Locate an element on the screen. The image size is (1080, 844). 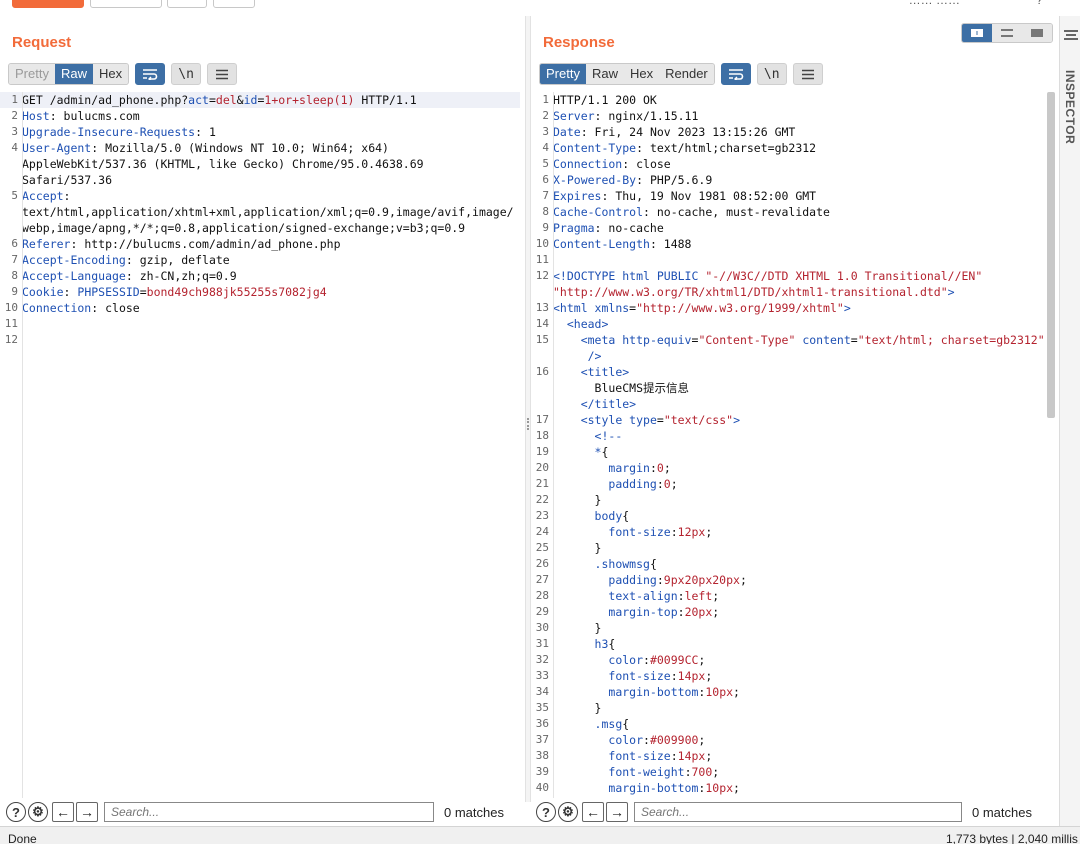
line-number: 8 is located at coordinates (14, 275).